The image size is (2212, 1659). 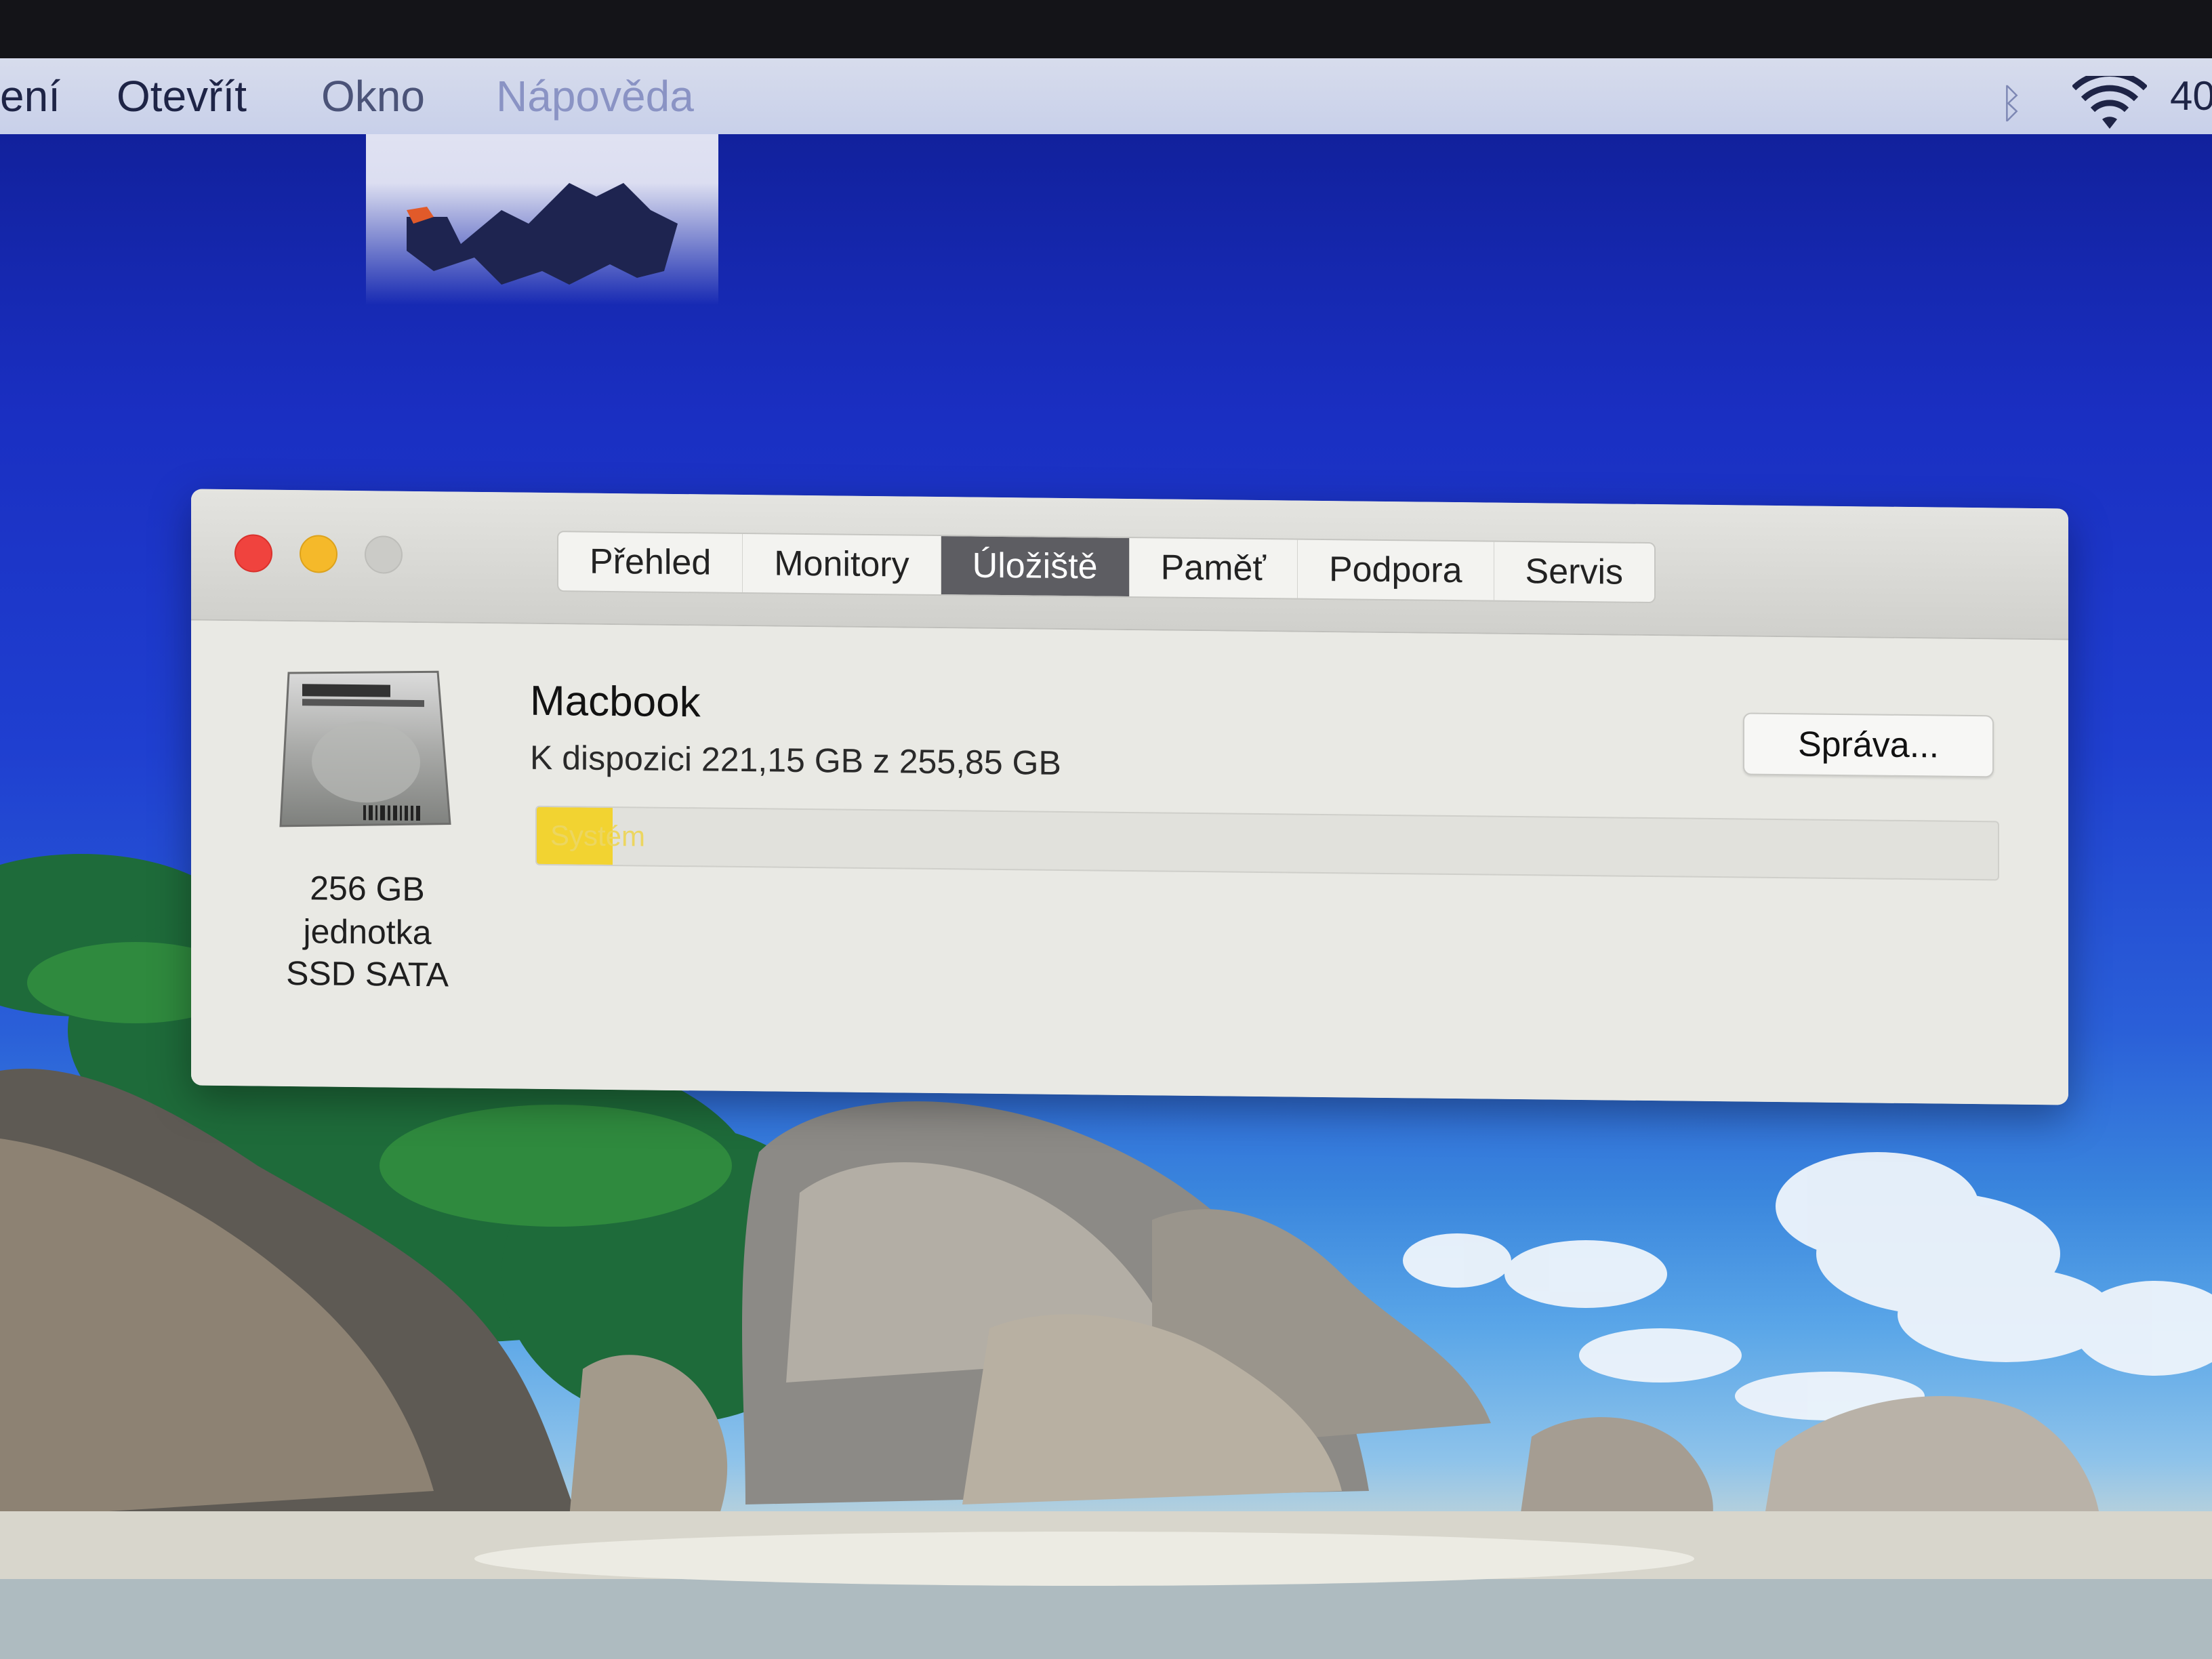 What do you see at coordinates (650, 562) in the screenshot?
I see `tab-overview: Přehled` at bounding box center [650, 562].